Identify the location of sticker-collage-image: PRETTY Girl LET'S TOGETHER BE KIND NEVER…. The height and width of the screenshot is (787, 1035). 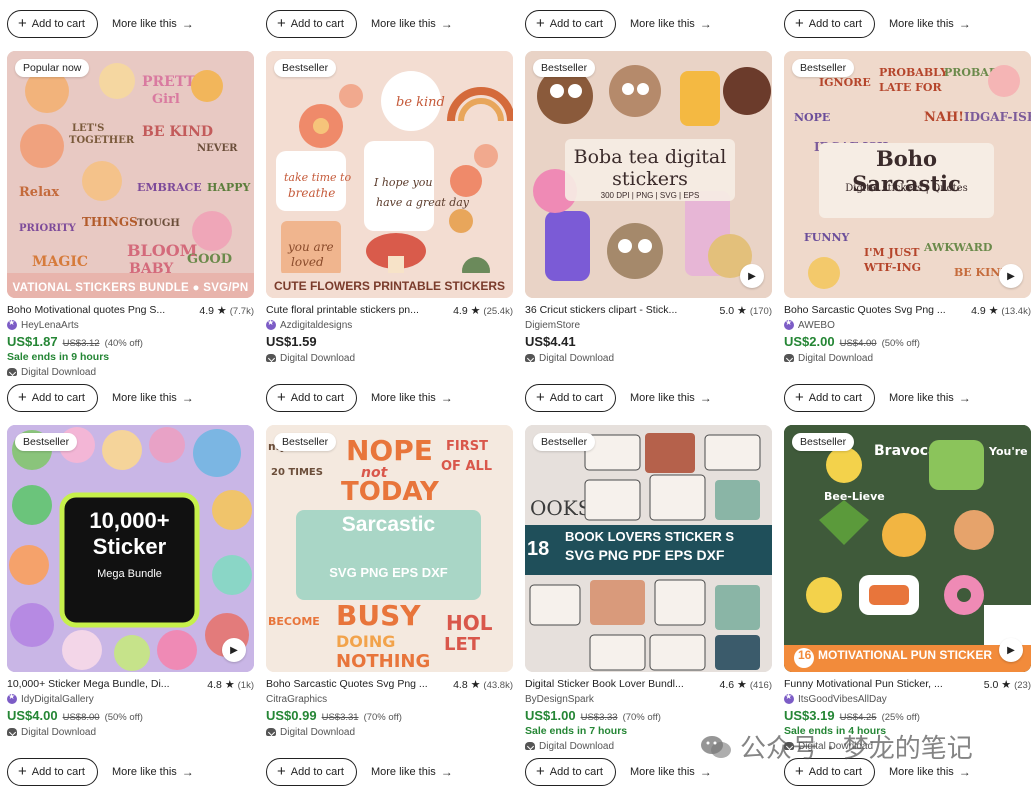
(130, 174).